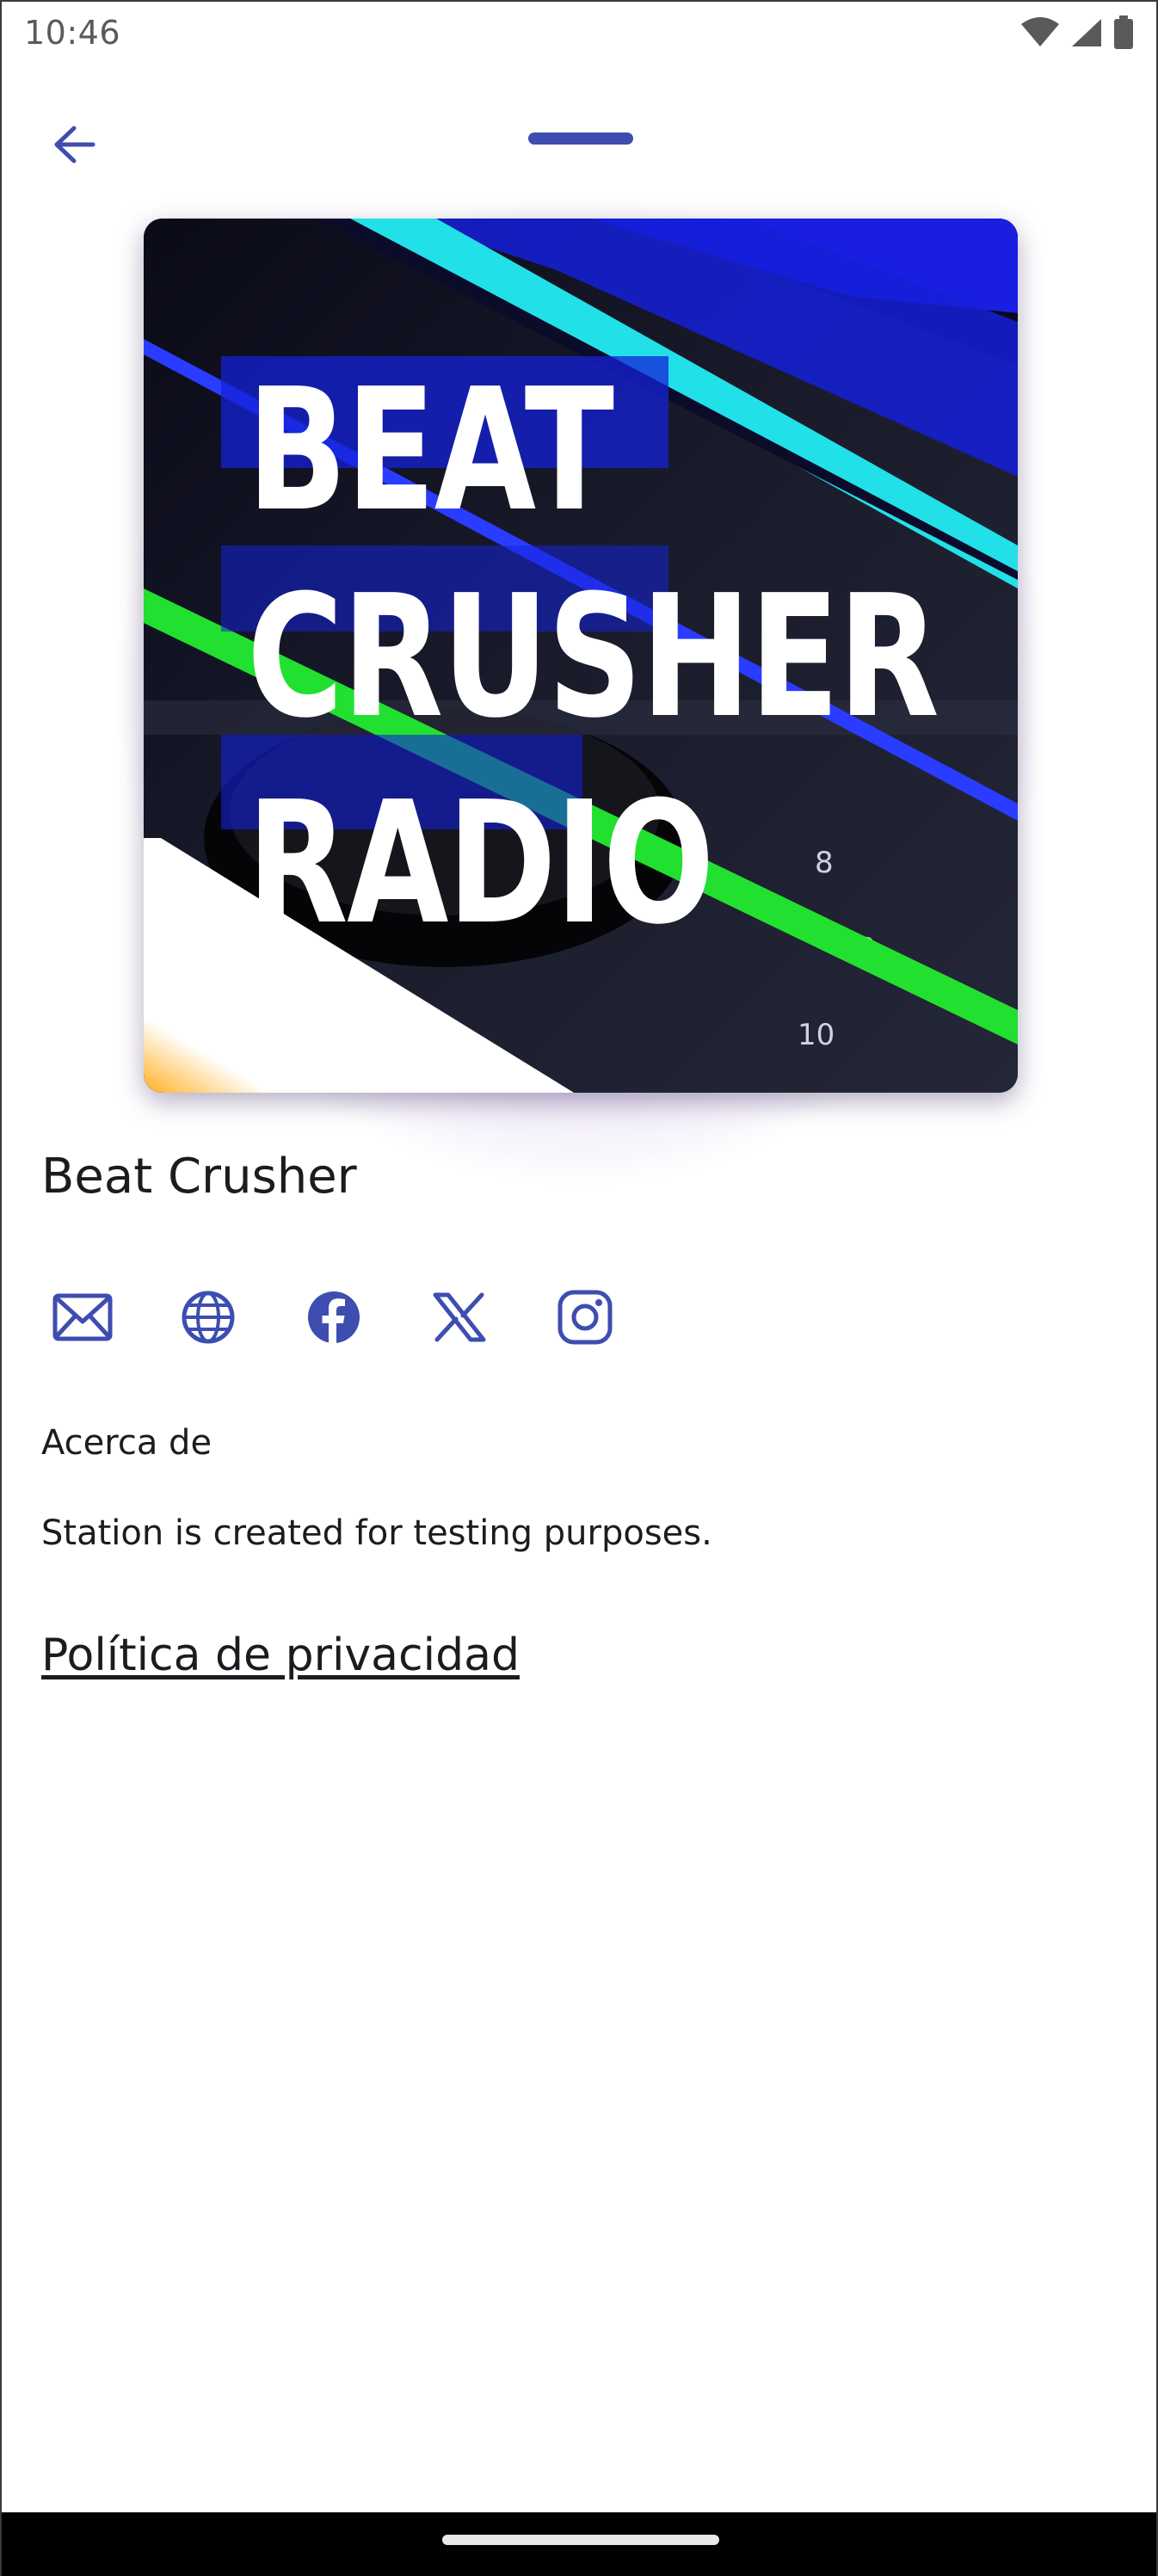 The image size is (1158, 2576). I want to click on social-links, so click(333, 1319).